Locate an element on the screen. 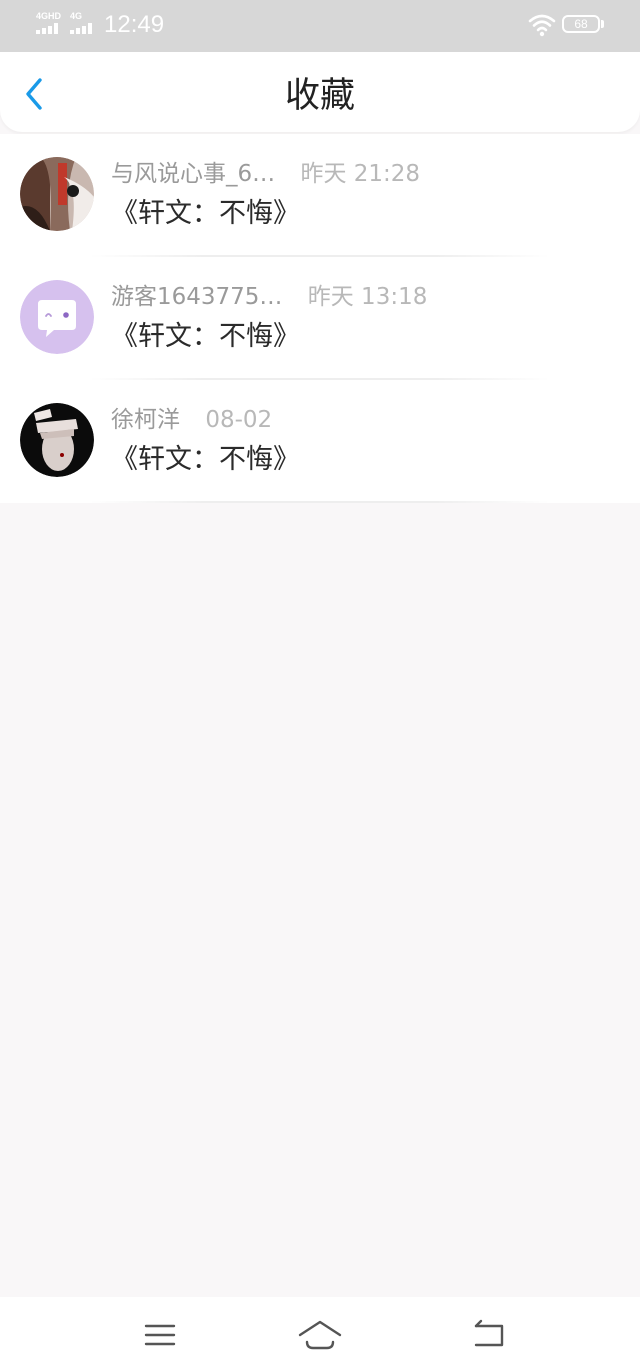  item-time: 昨天 13:18 is located at coordinates (367, 297).